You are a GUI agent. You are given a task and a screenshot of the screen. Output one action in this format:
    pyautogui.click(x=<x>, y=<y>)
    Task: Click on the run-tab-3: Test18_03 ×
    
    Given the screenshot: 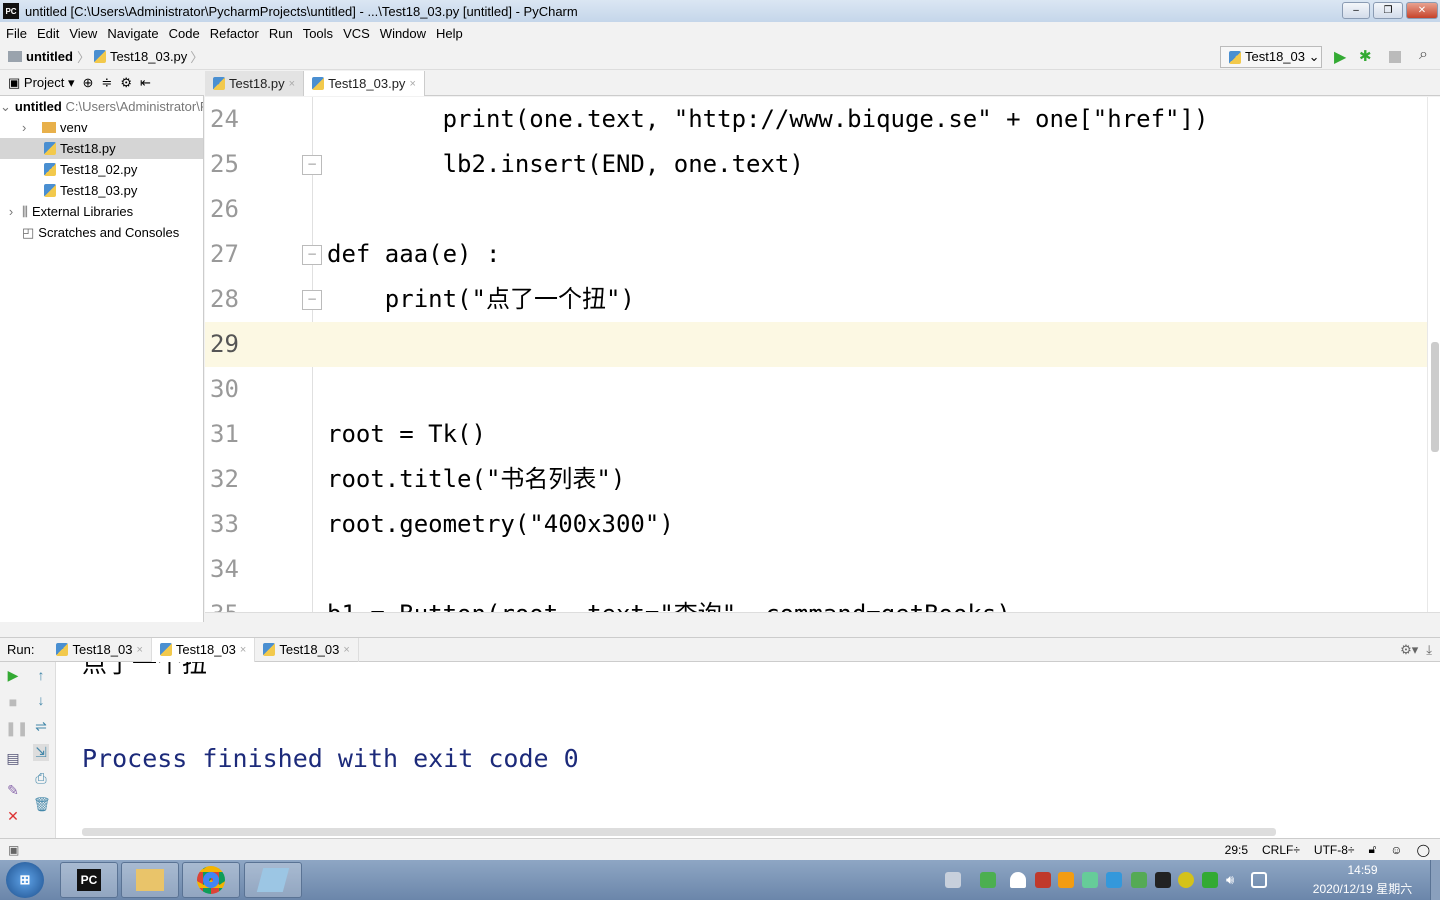 What is the action you would take?
    pyautogui.click(x=307, y=649)
    